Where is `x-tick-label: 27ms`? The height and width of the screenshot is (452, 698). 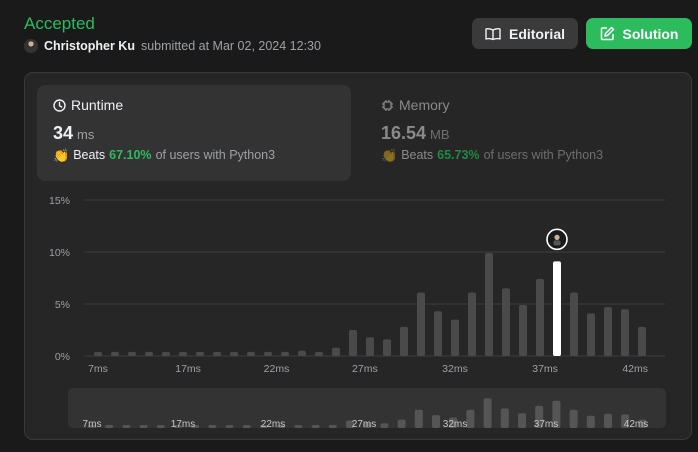
x-tick-label: 27ms is located at coordinates (365, 369).